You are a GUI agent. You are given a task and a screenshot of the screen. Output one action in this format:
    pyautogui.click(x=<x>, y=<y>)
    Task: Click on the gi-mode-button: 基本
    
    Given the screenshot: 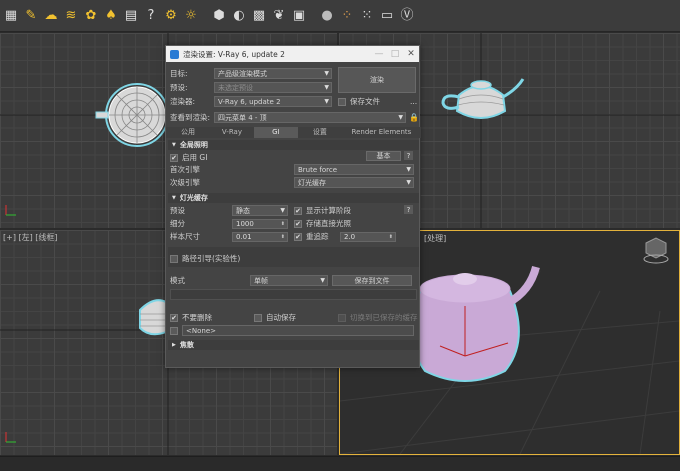 What is the action you would take?
    pyautogui.click(x=383, y=156)
    